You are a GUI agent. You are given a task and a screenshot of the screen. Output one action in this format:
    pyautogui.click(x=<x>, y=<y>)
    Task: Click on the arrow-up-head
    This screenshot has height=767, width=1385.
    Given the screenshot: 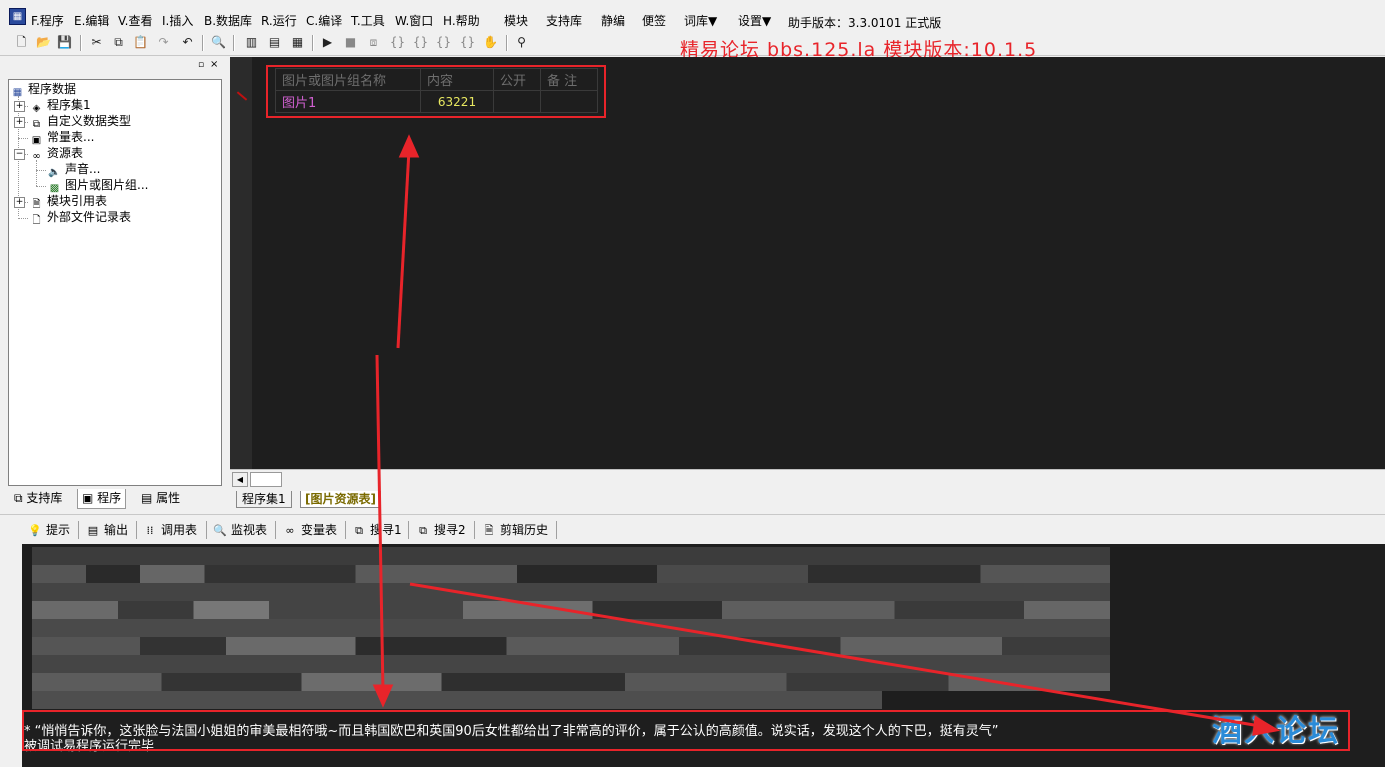 What is the action you would take?
    pyautogui.click(x=409, y=146)
    